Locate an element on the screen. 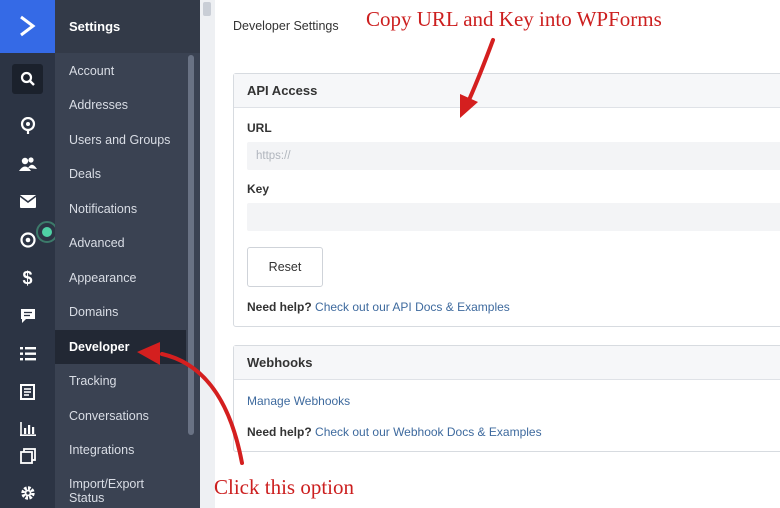 This screenshot has width=780, height=508. key-field is located at coordinates (513, 217).